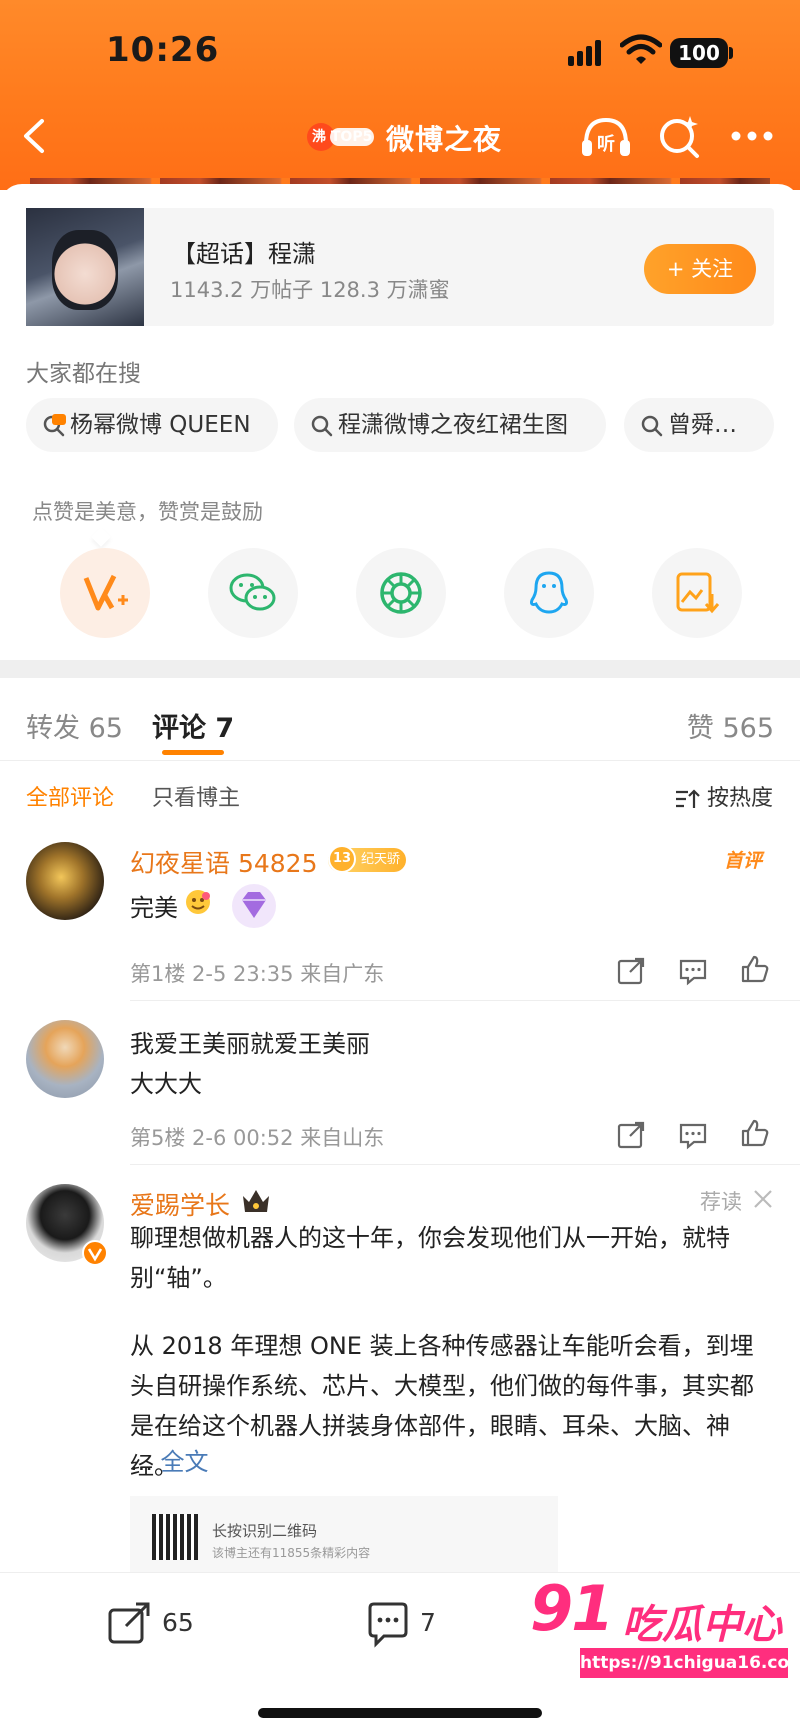 Image resolution: width=800 pixels, height=1735 pixels. I want to click on comment-text: 完美, so click(154, 908).